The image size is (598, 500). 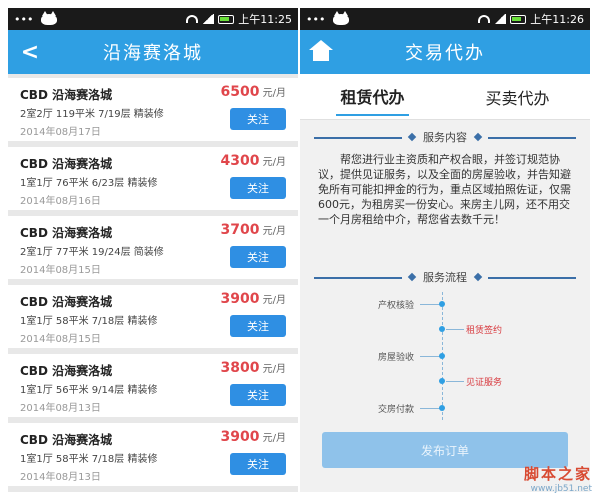 I want to click on status-bar: ••• 上午11:26, so click(x=445, y=19).